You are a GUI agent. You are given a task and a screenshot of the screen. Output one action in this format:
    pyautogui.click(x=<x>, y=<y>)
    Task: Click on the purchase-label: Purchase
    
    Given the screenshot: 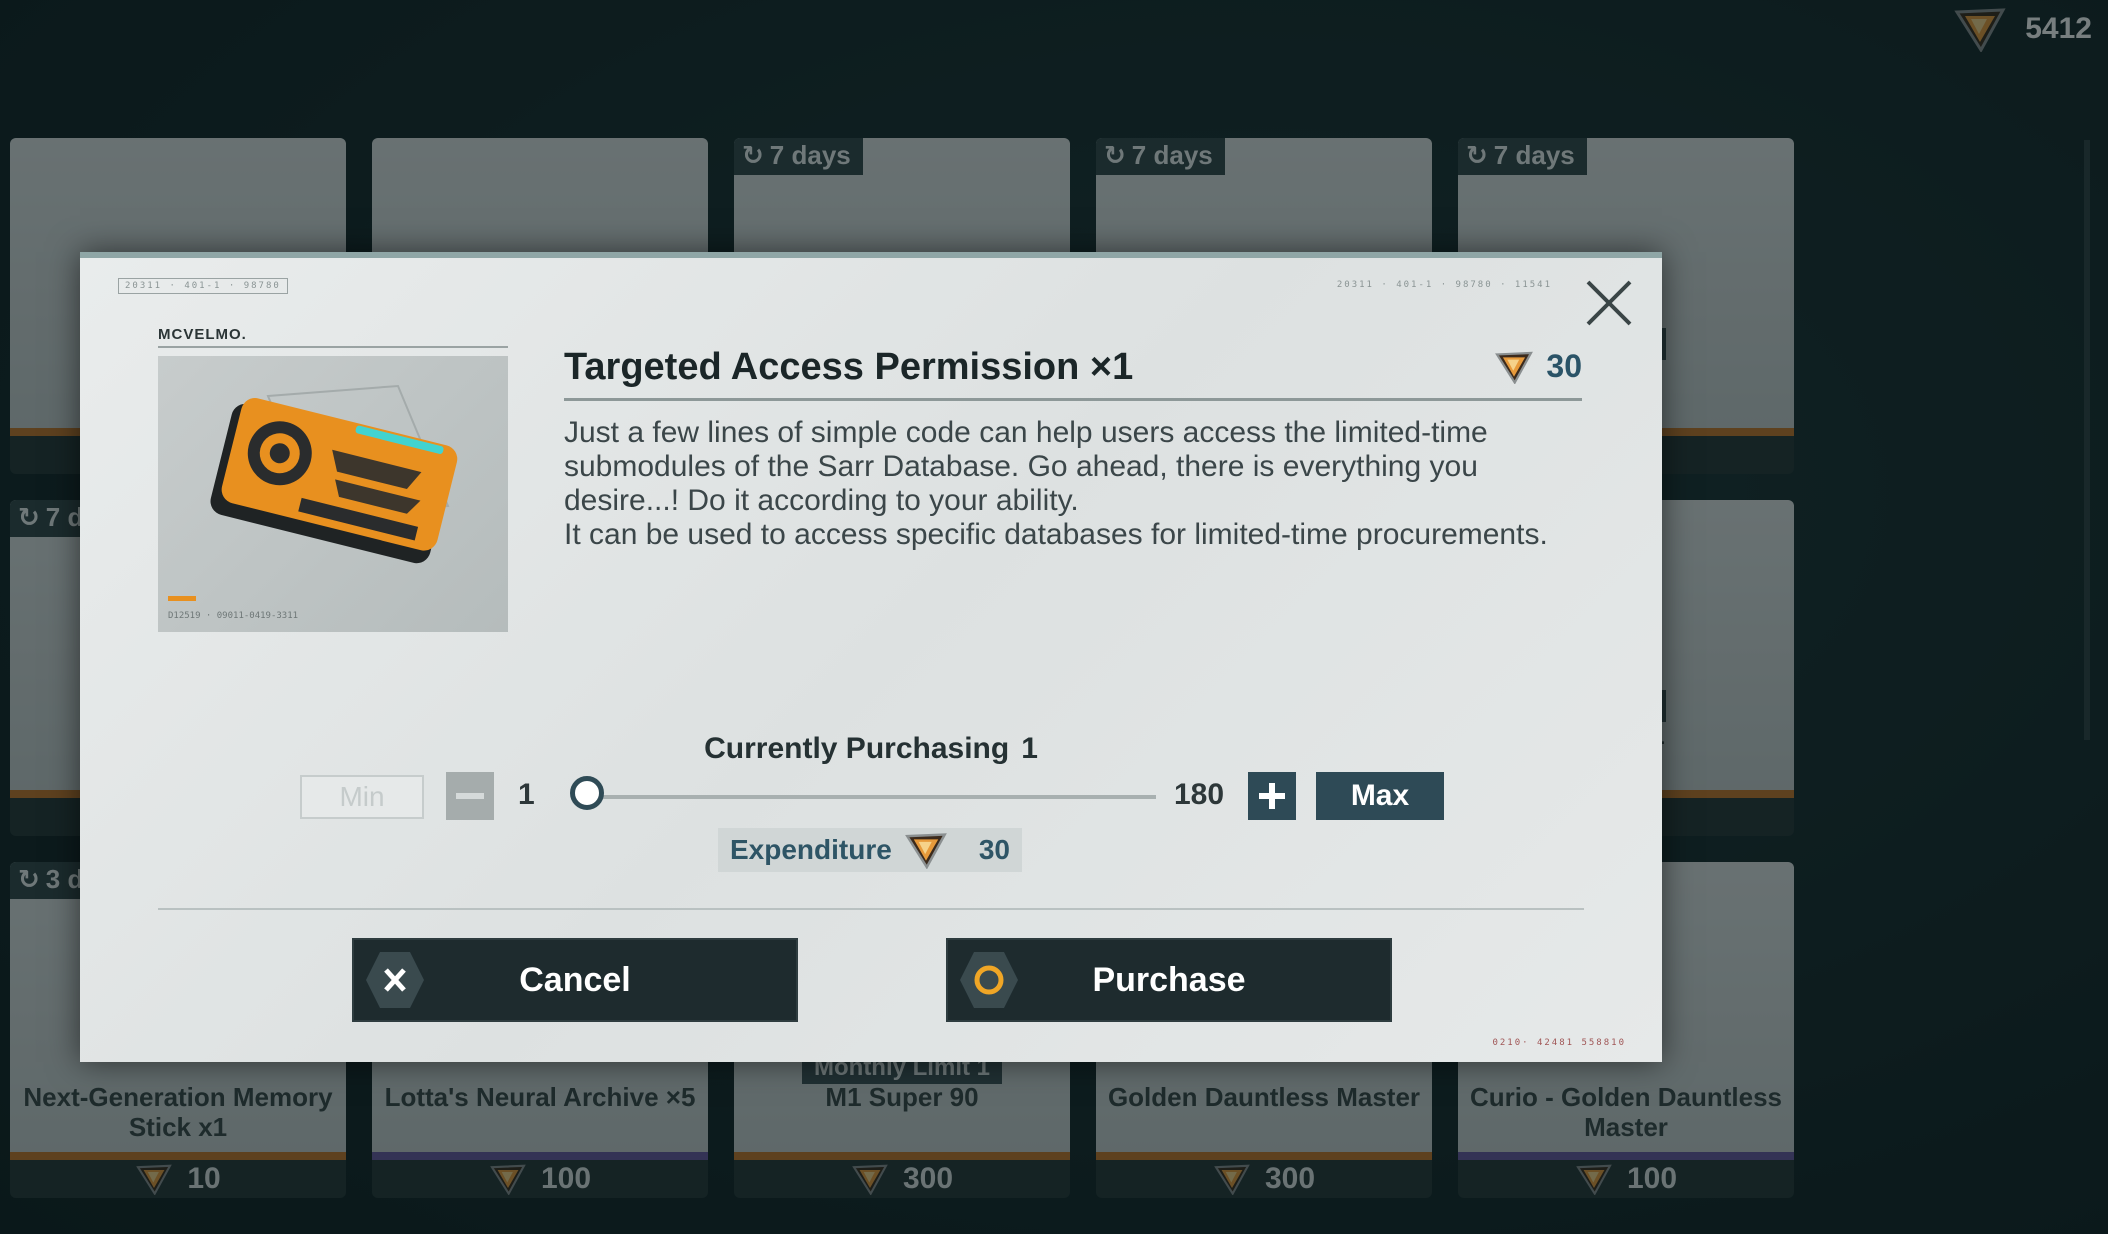 What is the action you would take?
    pyautogui.click(x=1169, y=979)
    